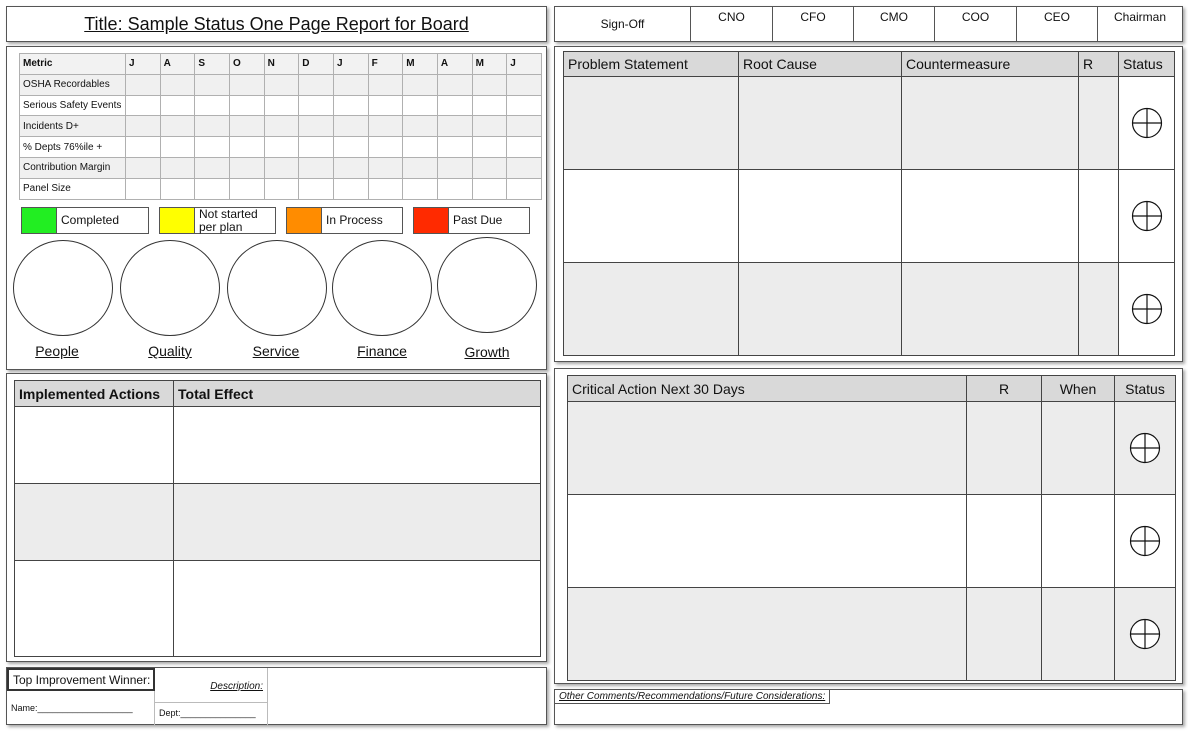 The image size is (1188, 733). I want to click on signoff-coo: COO, so click(976, 24).